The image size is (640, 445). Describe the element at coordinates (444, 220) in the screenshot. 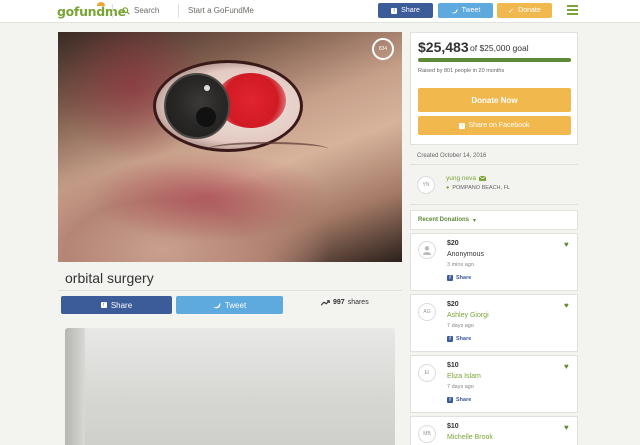

I see `recent-donations-label: Recent Donations` at that location.